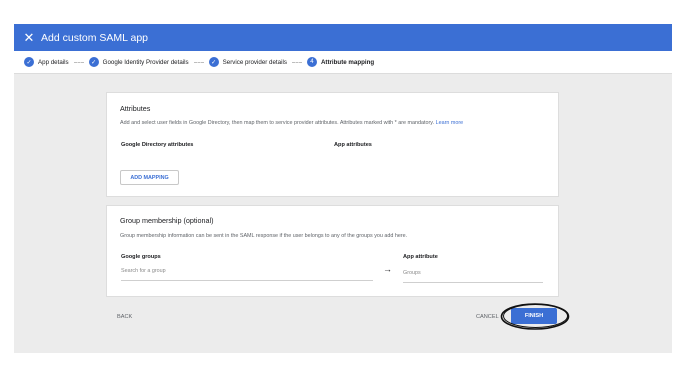 The height and width of the screenshot is (374, 688). I want to click on arrow-right-icon: →, so click(387, 269).